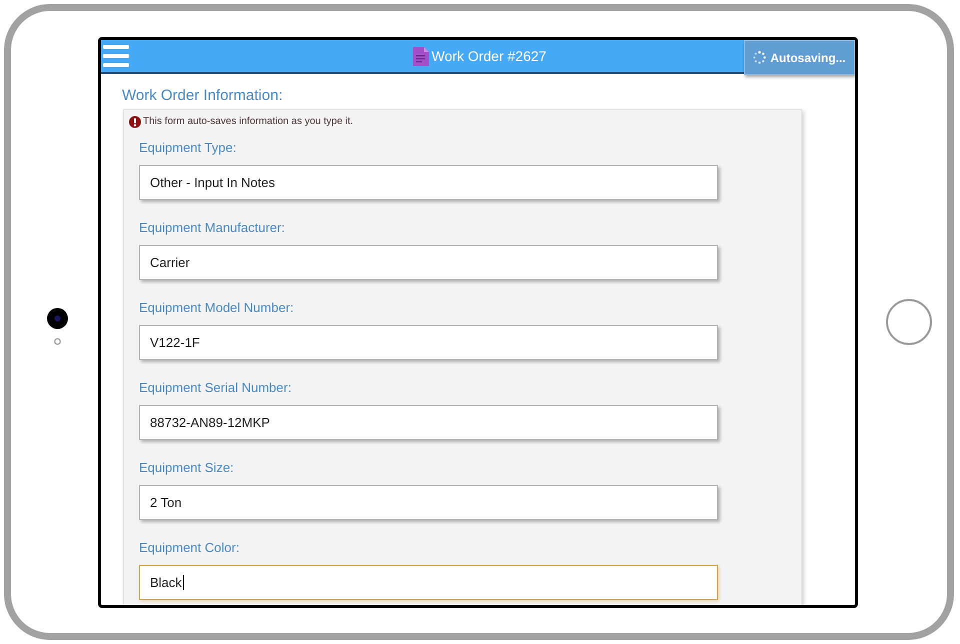  Describe the element at coordinates (248, 122) in the screenshot. I see `notice-text: This form auto-saves information as you type it.` at that location.